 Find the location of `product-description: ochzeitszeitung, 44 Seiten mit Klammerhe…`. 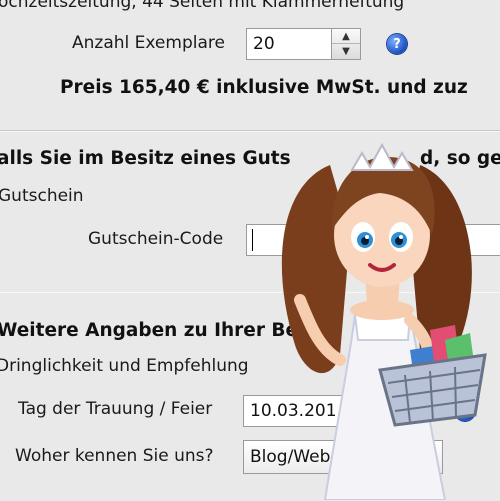

product-description: ochzeitszeitung, 44 Seiten mit Klammerhe… is located at coordinates (202, 6).